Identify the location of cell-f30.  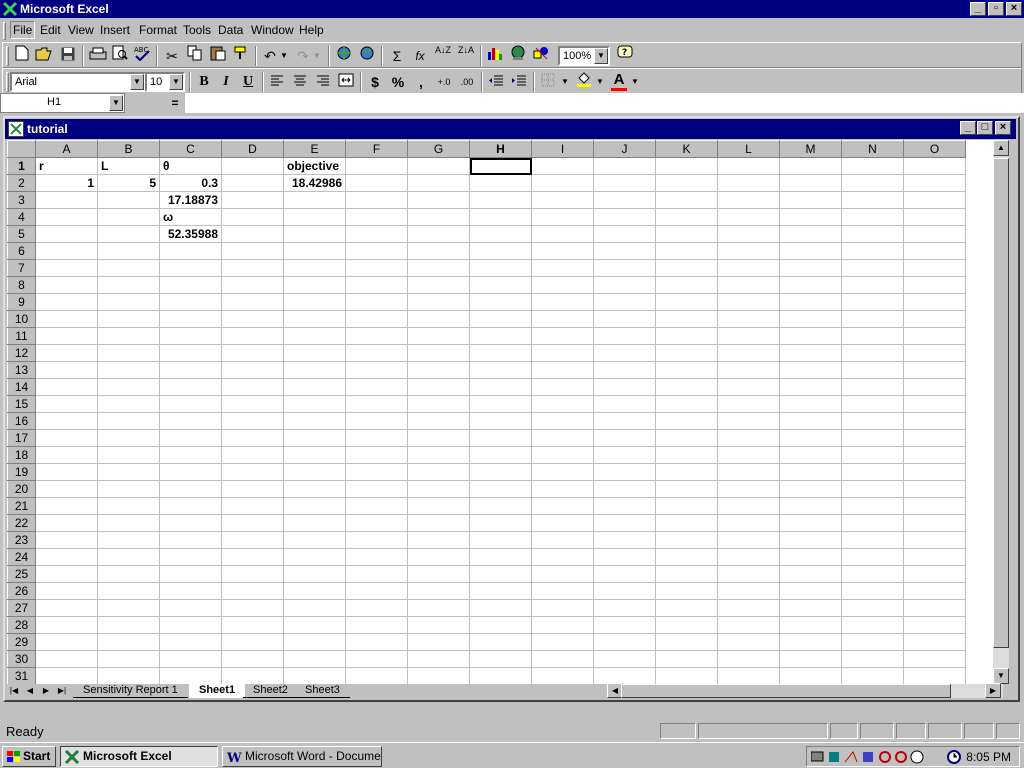
(376, 659).